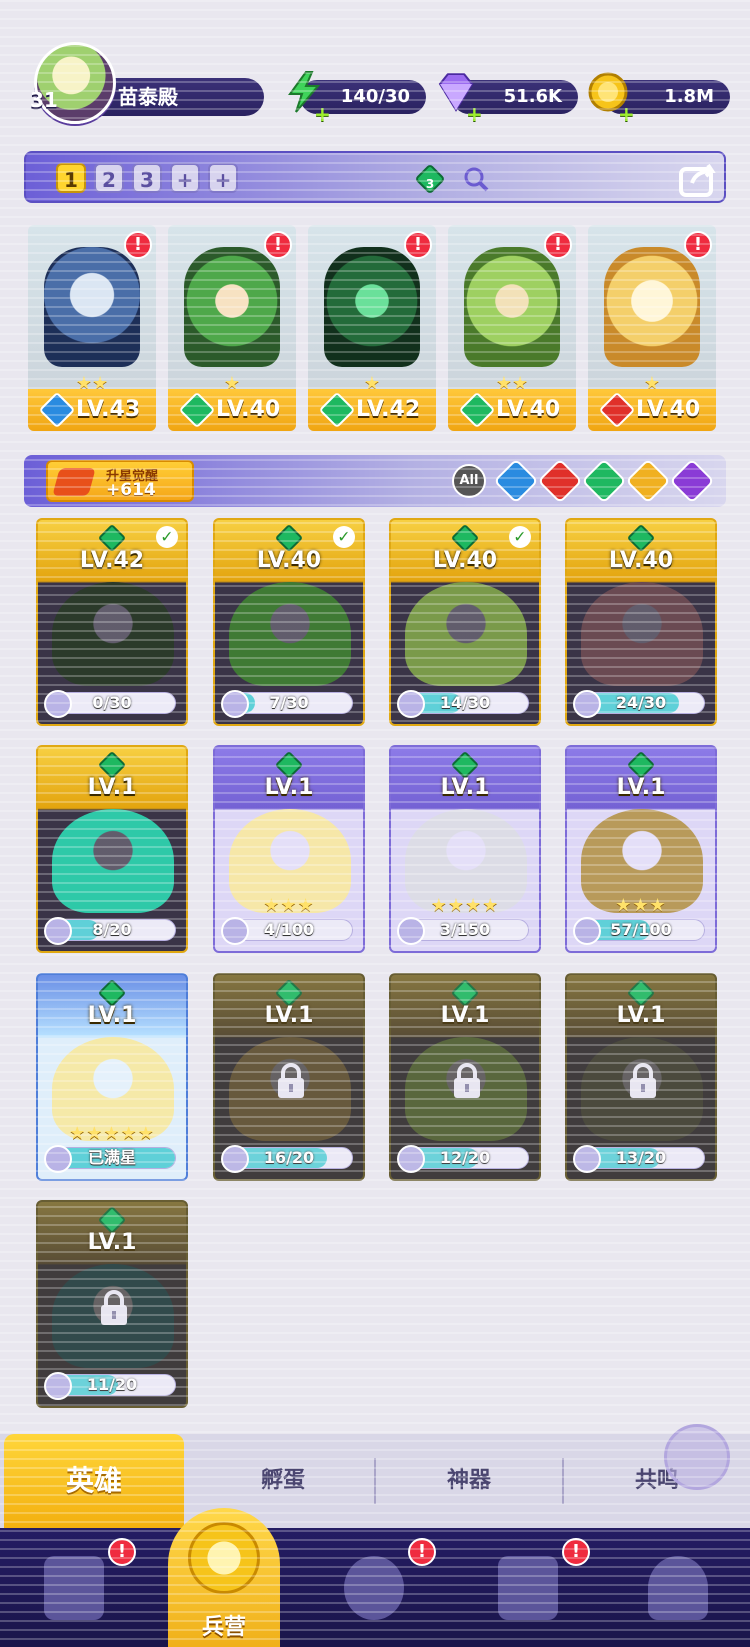 Image resolution: width=750 pixels, height=1647 pixels. I want to click on team-member-card: ! ★★ LV.40, so click(512, 328).